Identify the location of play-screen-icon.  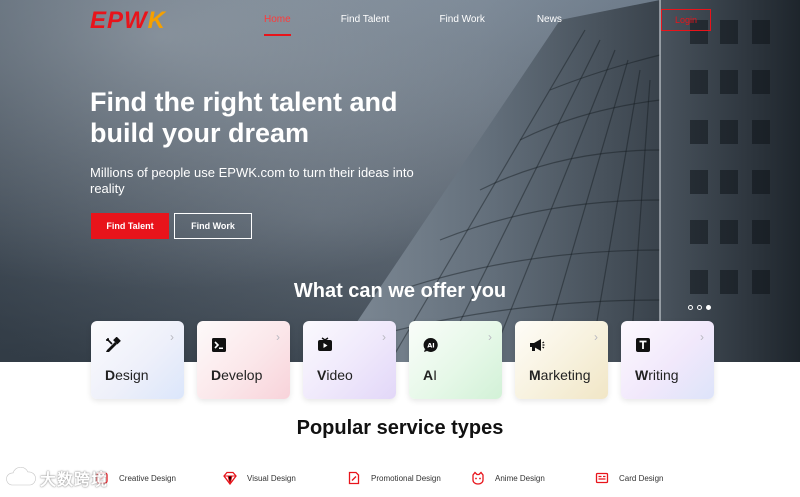
(325, 344).